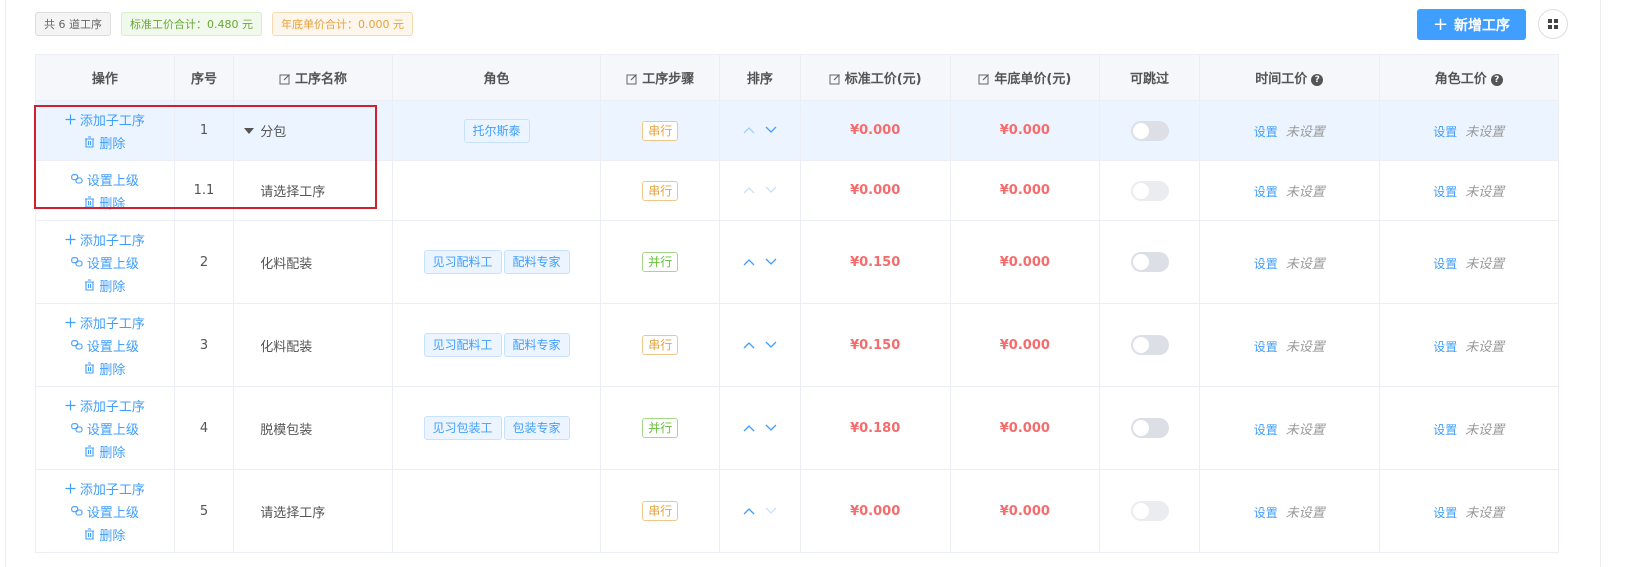 The height and width of the screenshot is (567, 1639). What do you see at coordinates (462, 262) in the screenshot?
I see `role-tag: 见习配料工` at bounding box center [462, 262].